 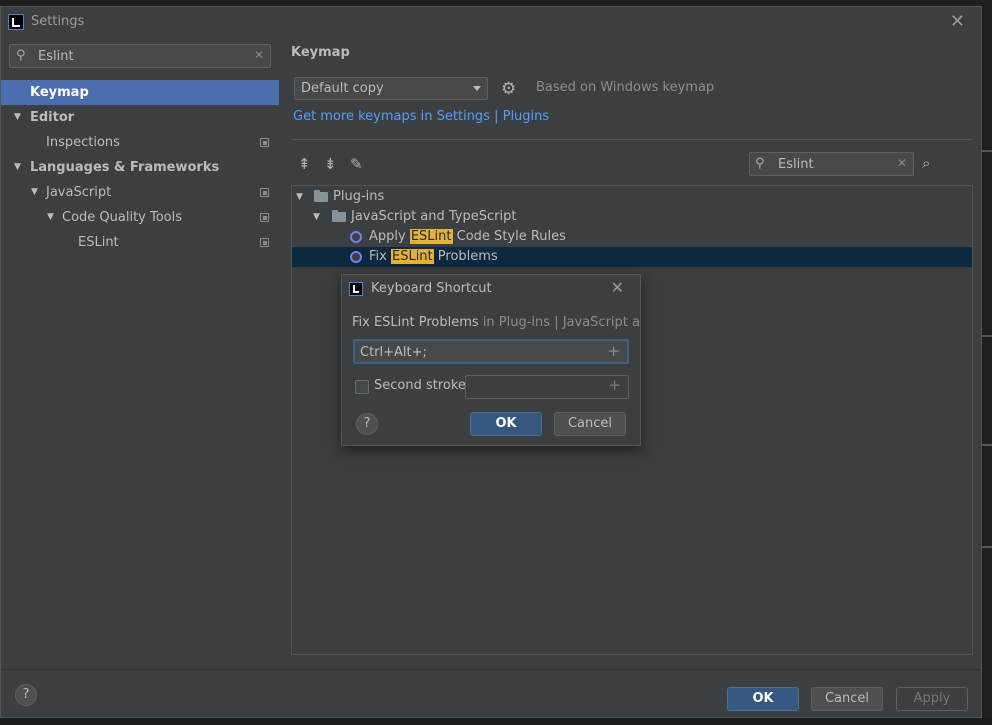 I want to click on collapse-all-icon: ⇟, so click(x=330, y=164).